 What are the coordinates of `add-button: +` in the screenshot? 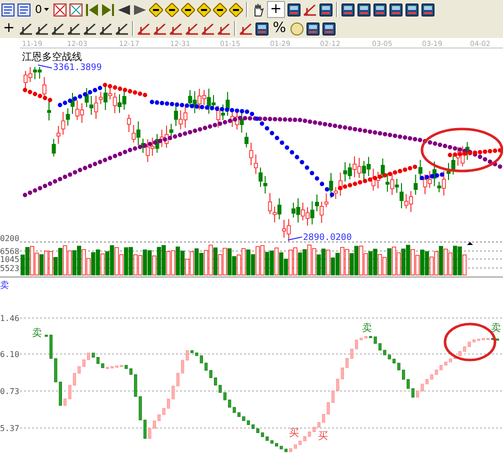 It's located at (9, 28).